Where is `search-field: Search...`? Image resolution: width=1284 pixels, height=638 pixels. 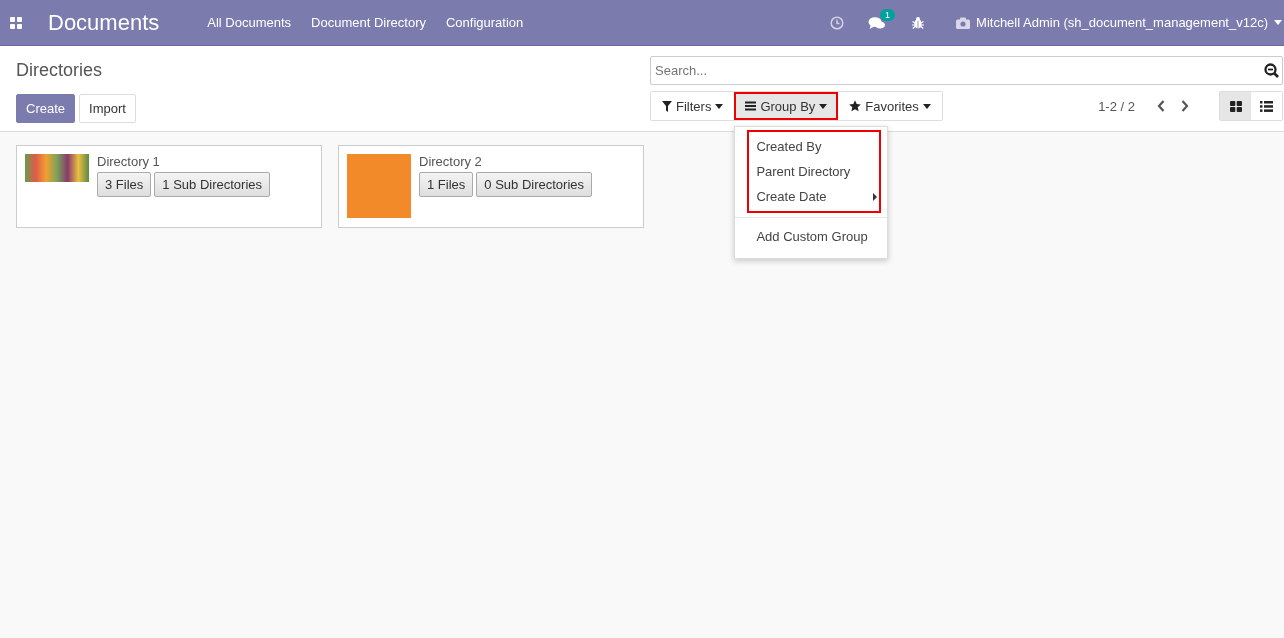 search-field: Search... is located at coordinates (966, 70).